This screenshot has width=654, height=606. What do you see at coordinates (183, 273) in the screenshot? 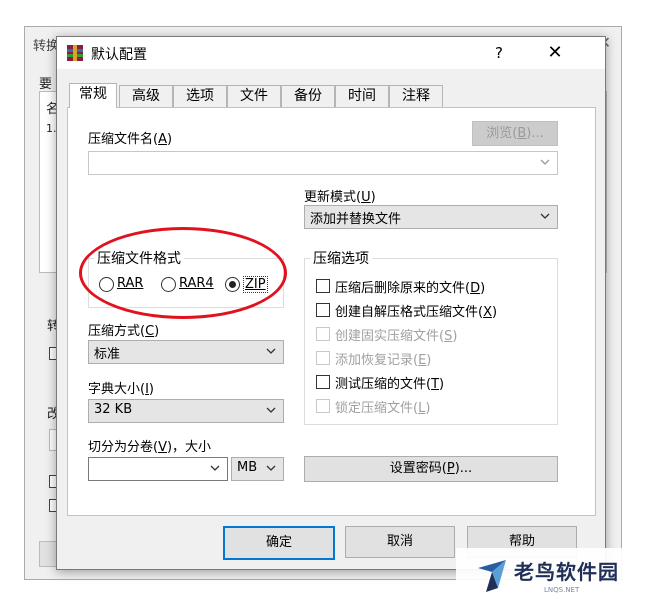
I see `highlight-ellipse` at bounding box center [183, 273].